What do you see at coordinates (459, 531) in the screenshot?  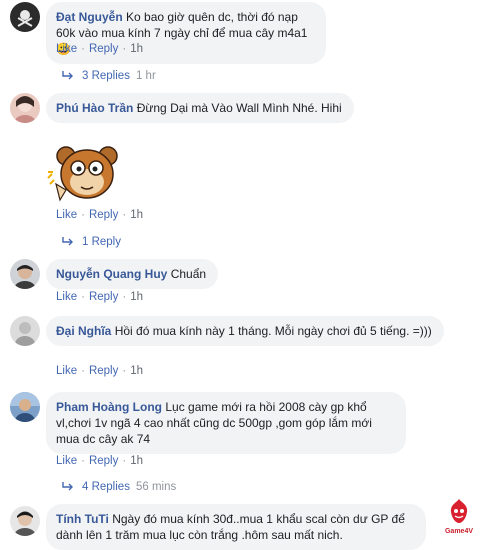 I see `watermark-text: Game4V` at bounding box center [459, 531].